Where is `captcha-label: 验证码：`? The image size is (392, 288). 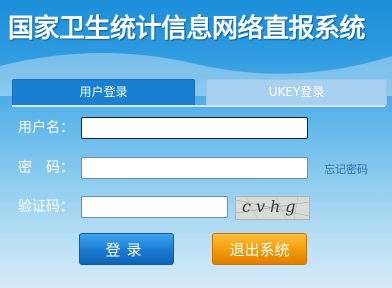
captcha-label: 验证码： is located at coordinates (46, 207).